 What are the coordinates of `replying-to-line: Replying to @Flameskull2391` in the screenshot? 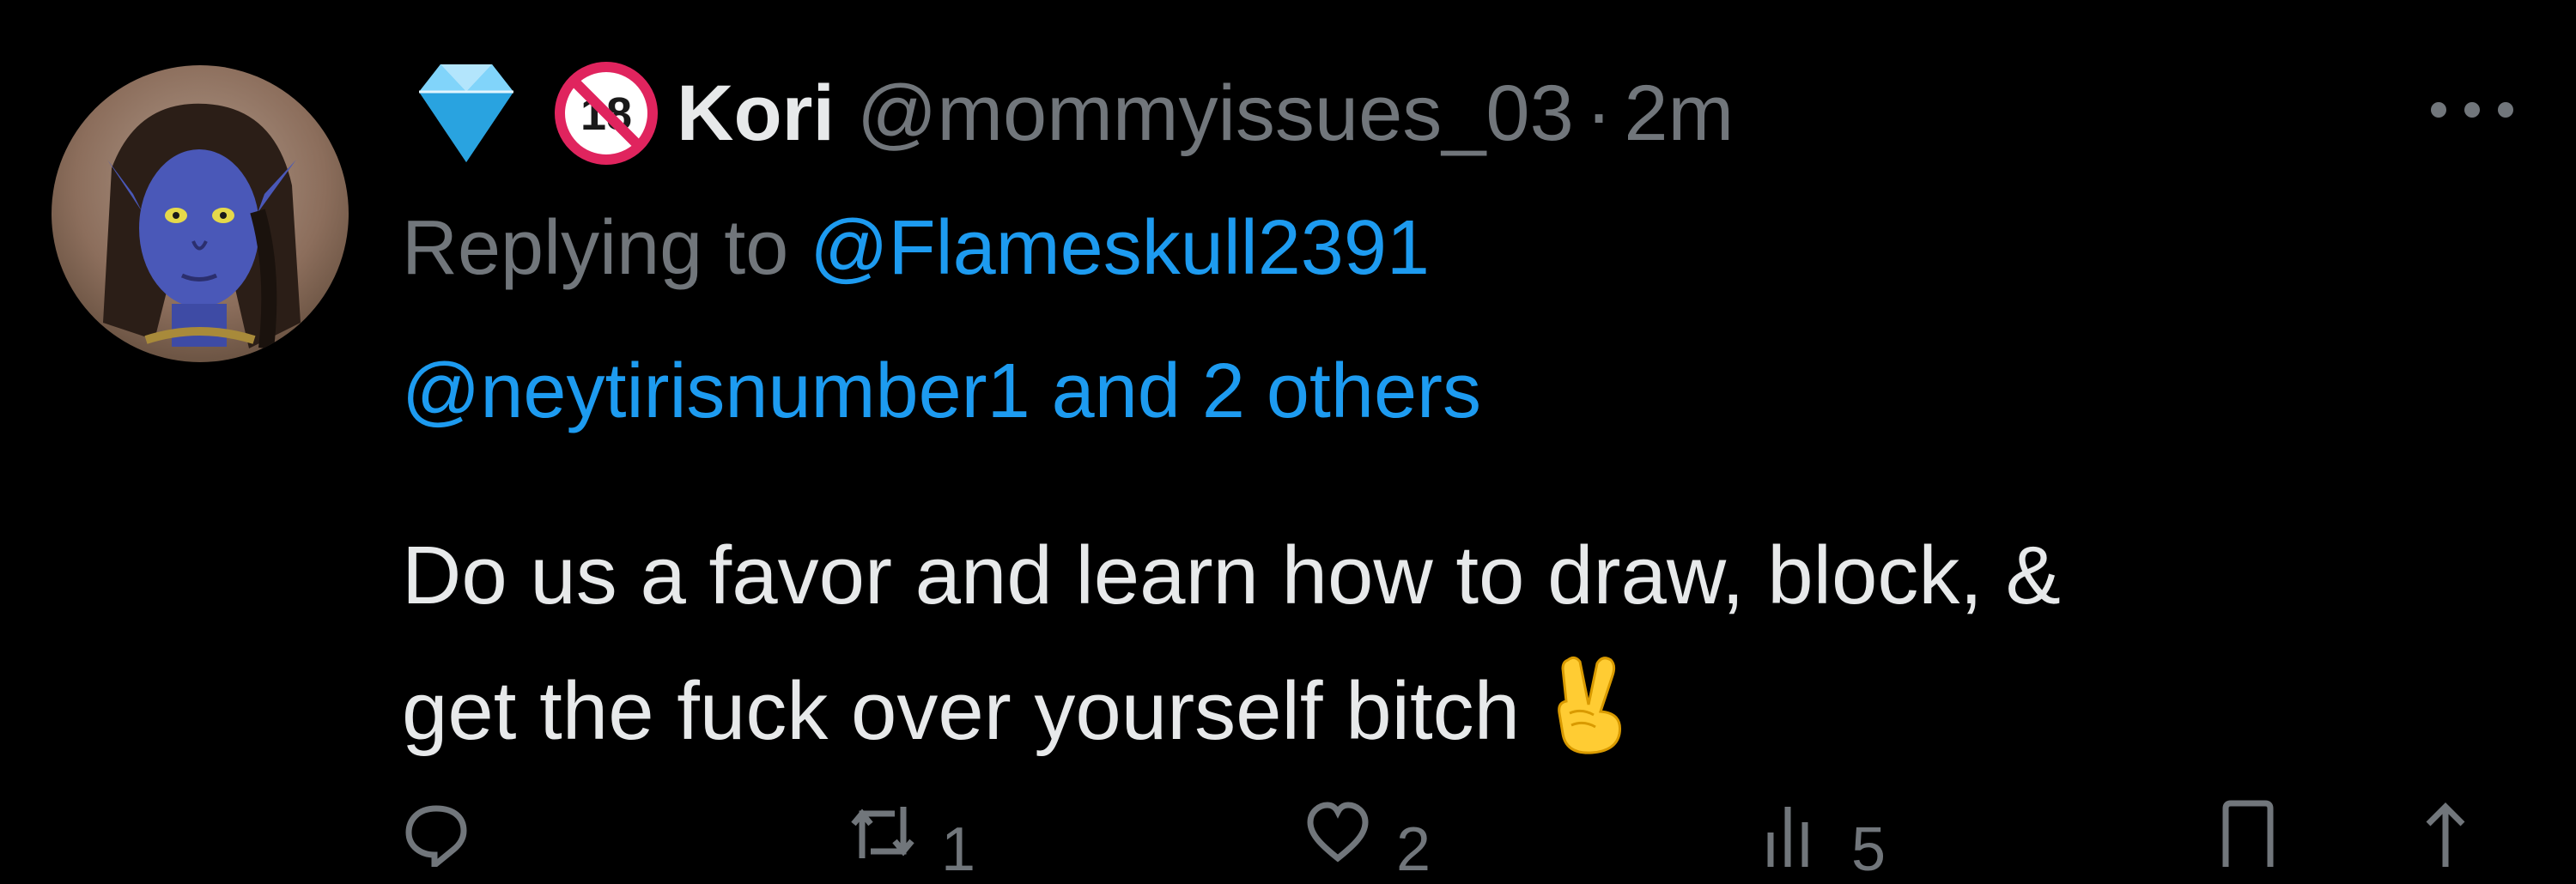 It's located at (916, 249).